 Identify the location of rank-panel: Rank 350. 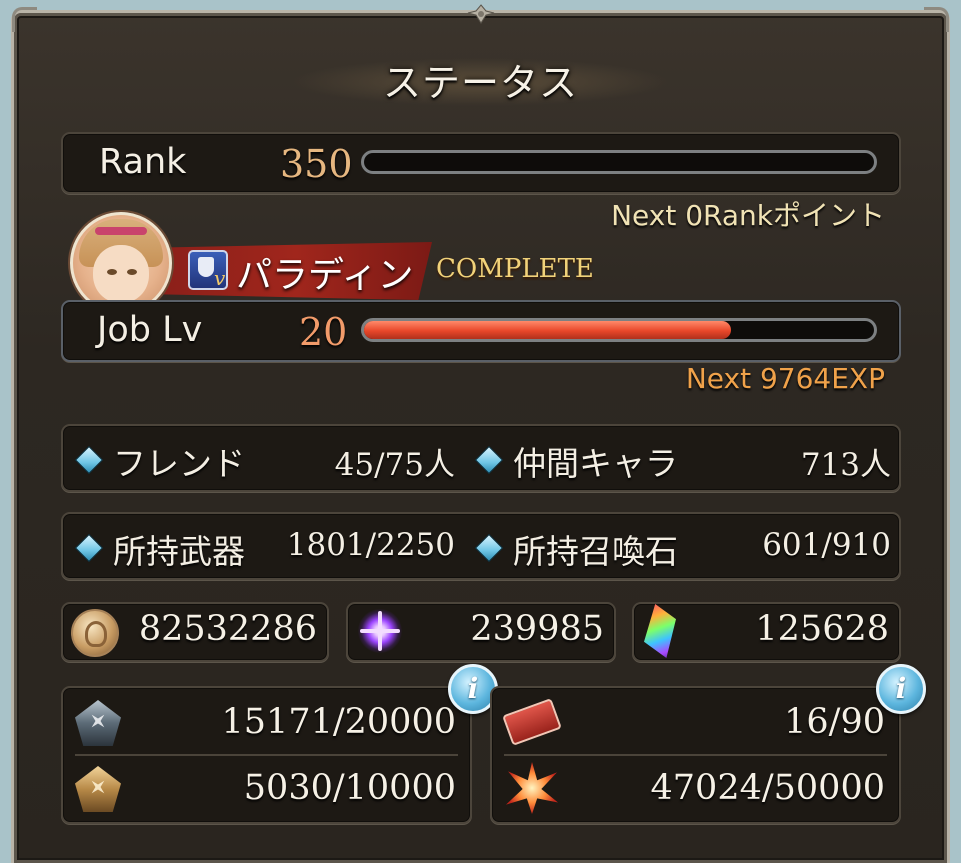
(481, 163).